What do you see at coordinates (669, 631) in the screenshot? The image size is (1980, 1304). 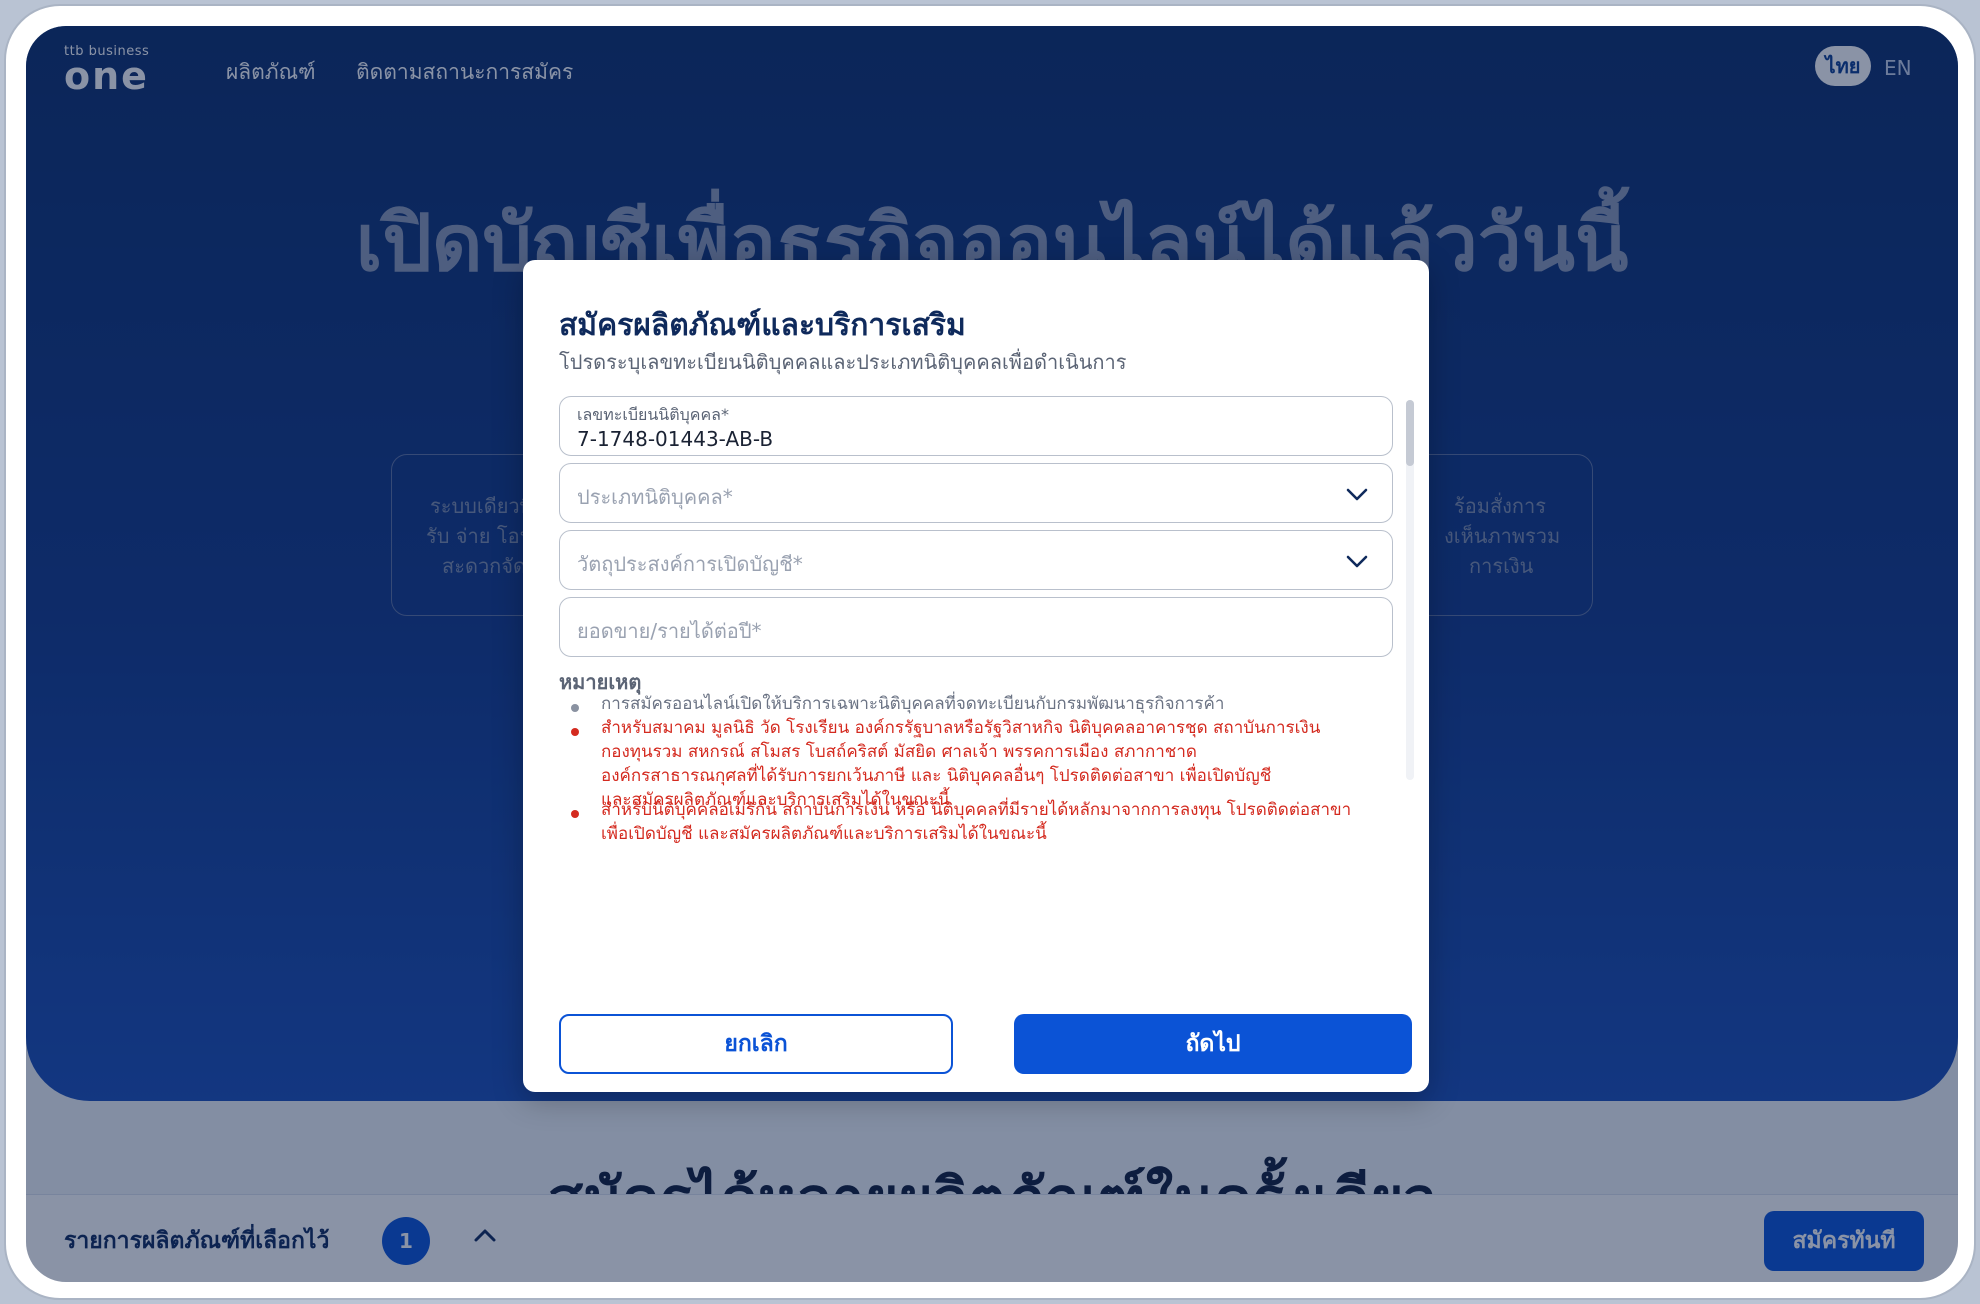 I see `annual-revenue-placeholder: ยอดขาย/รายได้ต่อปี*` at bounding box center [669, 631].